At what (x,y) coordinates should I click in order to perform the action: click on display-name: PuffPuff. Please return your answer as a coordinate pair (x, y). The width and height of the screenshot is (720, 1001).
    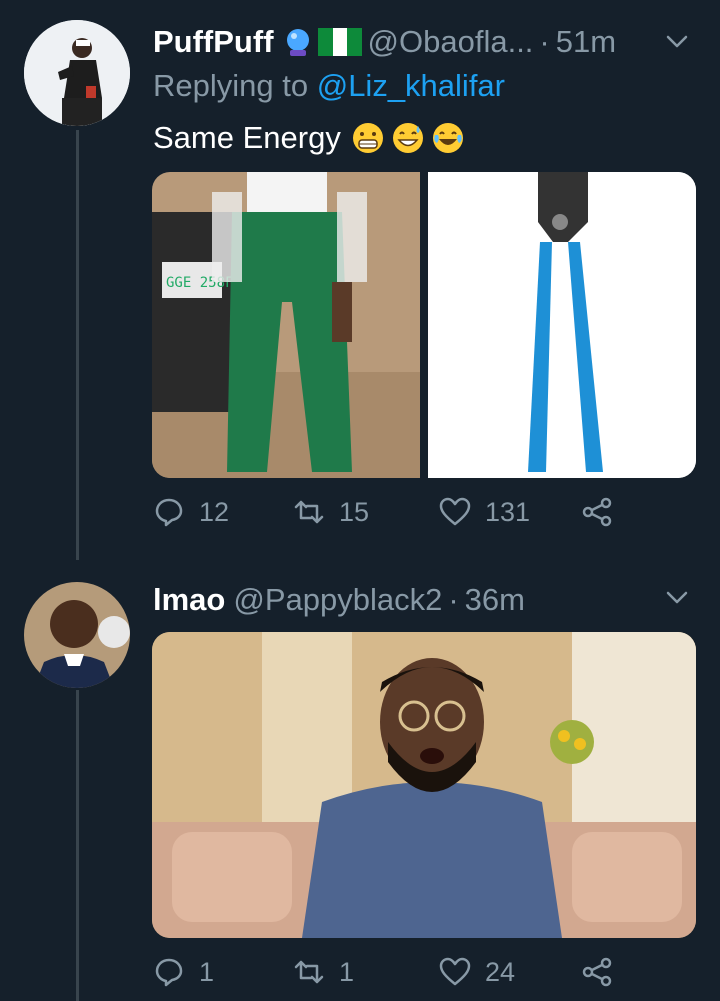
    Looking at the image, I should click on (213, 42).